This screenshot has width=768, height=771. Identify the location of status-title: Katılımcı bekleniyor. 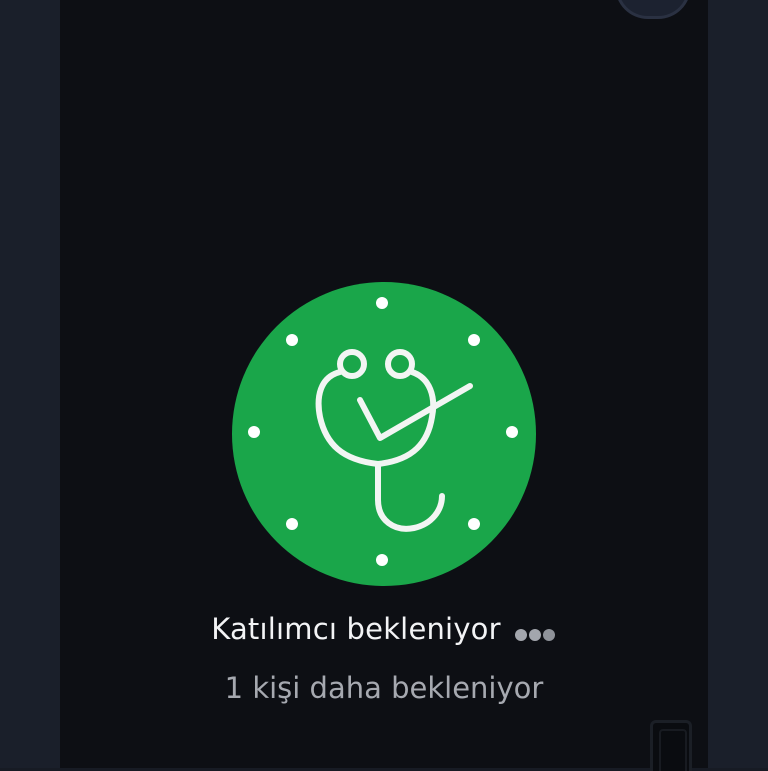
(356, 629).